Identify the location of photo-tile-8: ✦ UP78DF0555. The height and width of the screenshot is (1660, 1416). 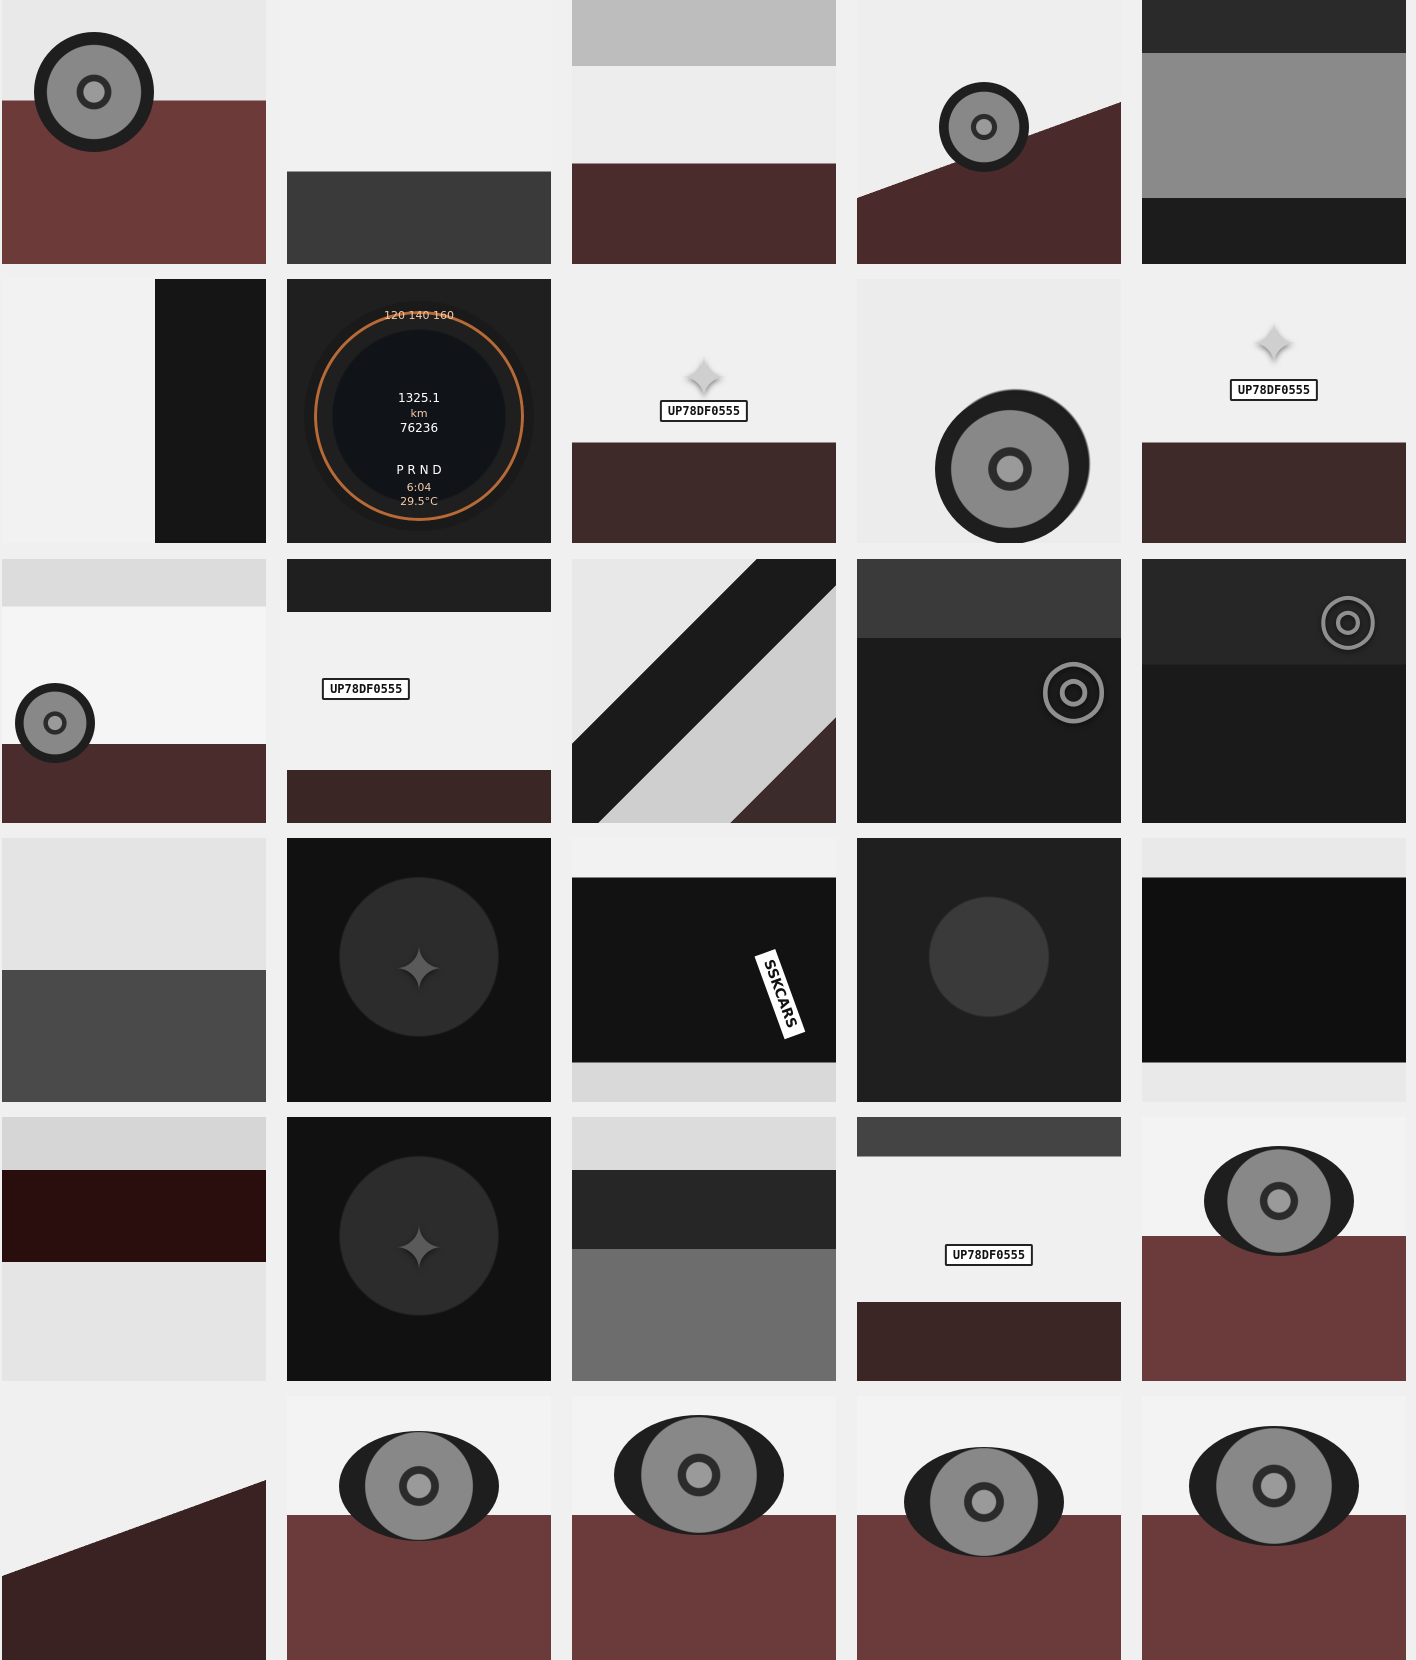
(704, 411).